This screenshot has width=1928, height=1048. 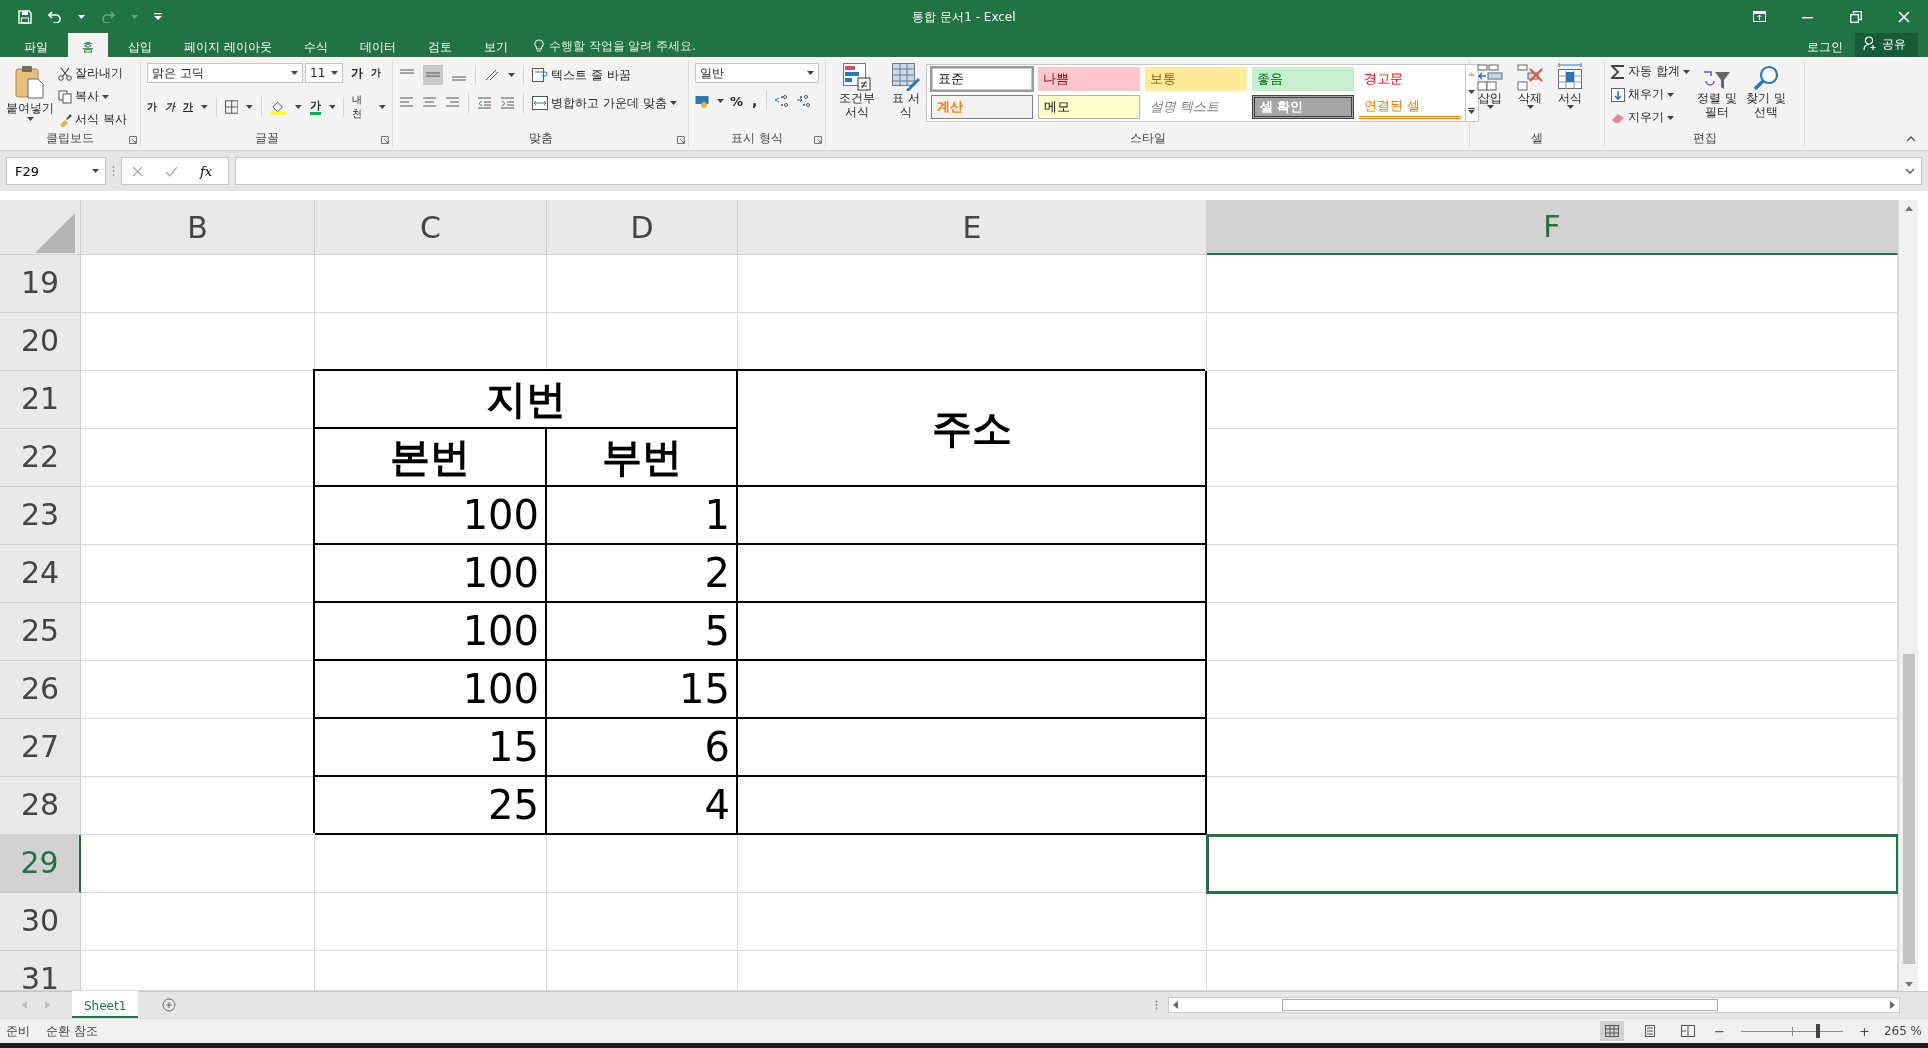 What do you see at coordinates (324, 73) in the screenshot?
I see `font-size-dropdown: 11` at bounding box center [324, 73].